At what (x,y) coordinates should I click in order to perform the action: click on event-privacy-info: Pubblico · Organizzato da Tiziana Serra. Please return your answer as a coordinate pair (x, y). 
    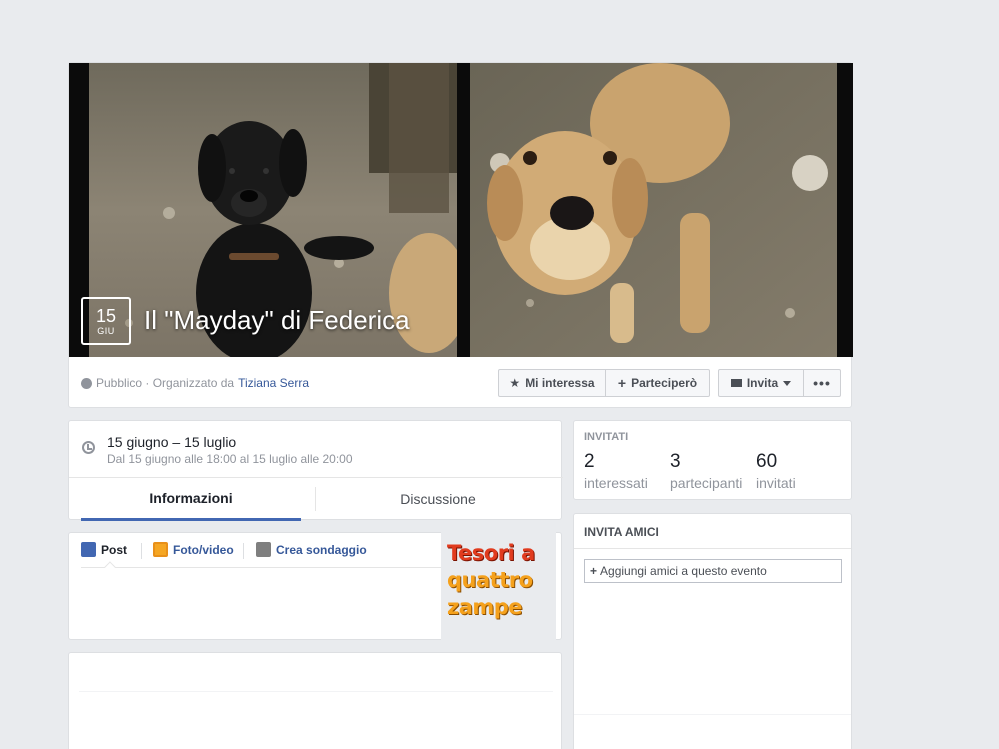
    Looking at the image, I should click on (195, 383).